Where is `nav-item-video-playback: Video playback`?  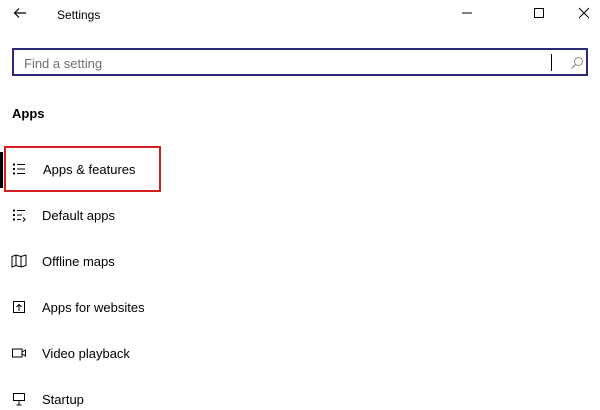
nav-item-video-playback: Video playback is located at coordinates (150, 353).